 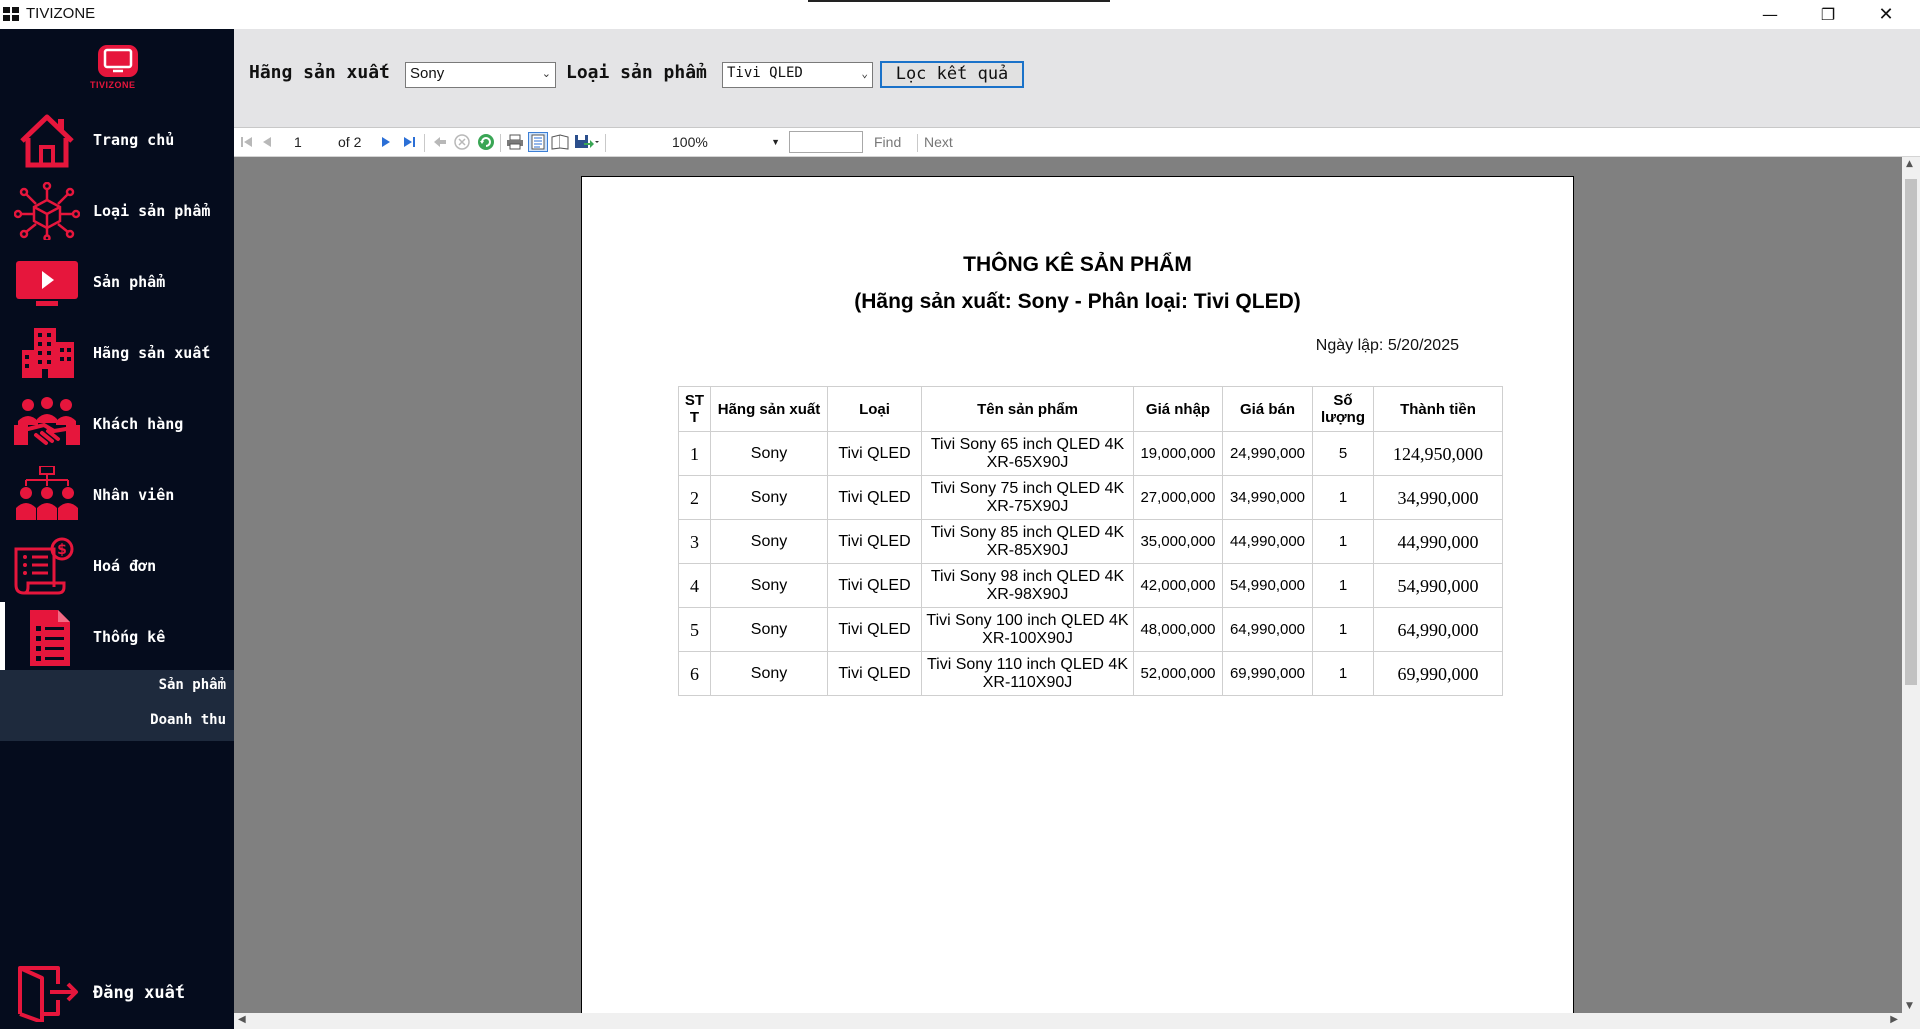 What do you see at coordinates (1343, 409) in the screenshot?
I see `column-header: Số lượng` at bounding box center [1343, 409].